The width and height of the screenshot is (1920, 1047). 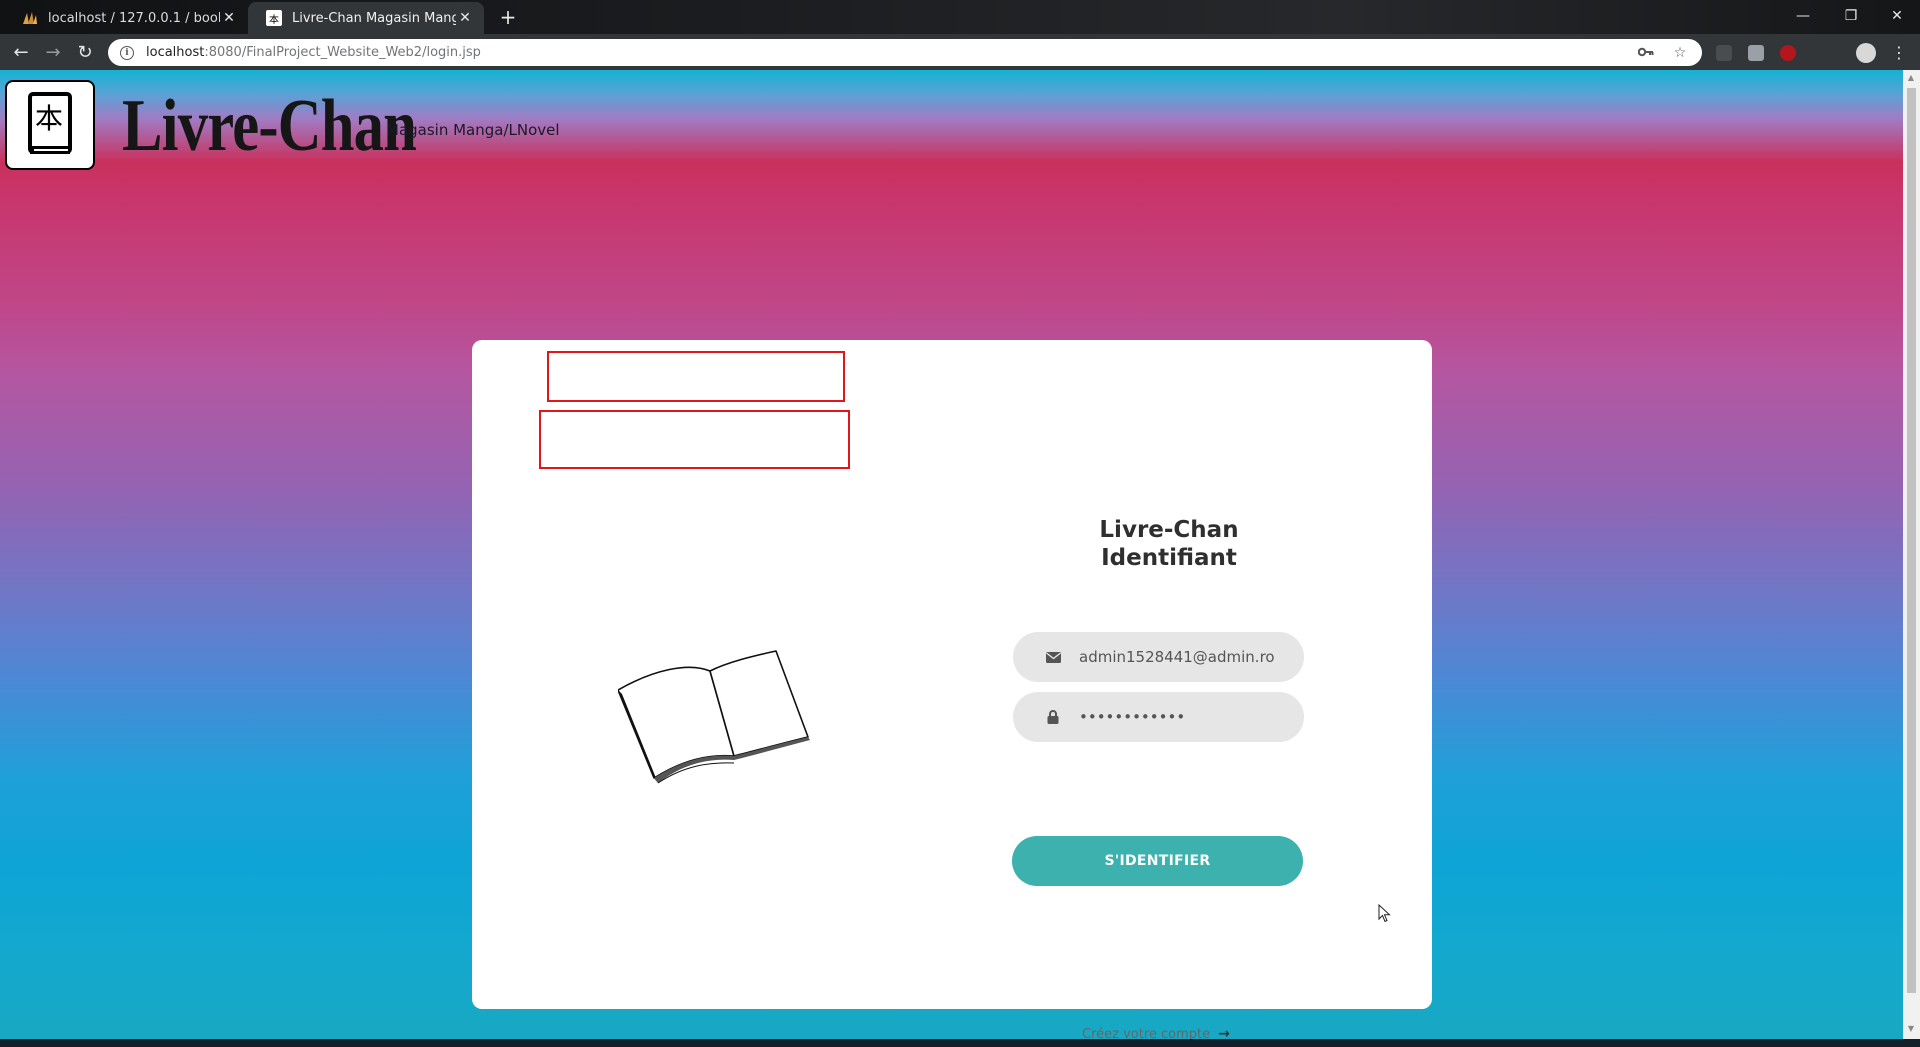 What do you see at coordinates (508, 18) in the screenshot?
I see `new-tab-icon: +` at bounding box center [508, 18].